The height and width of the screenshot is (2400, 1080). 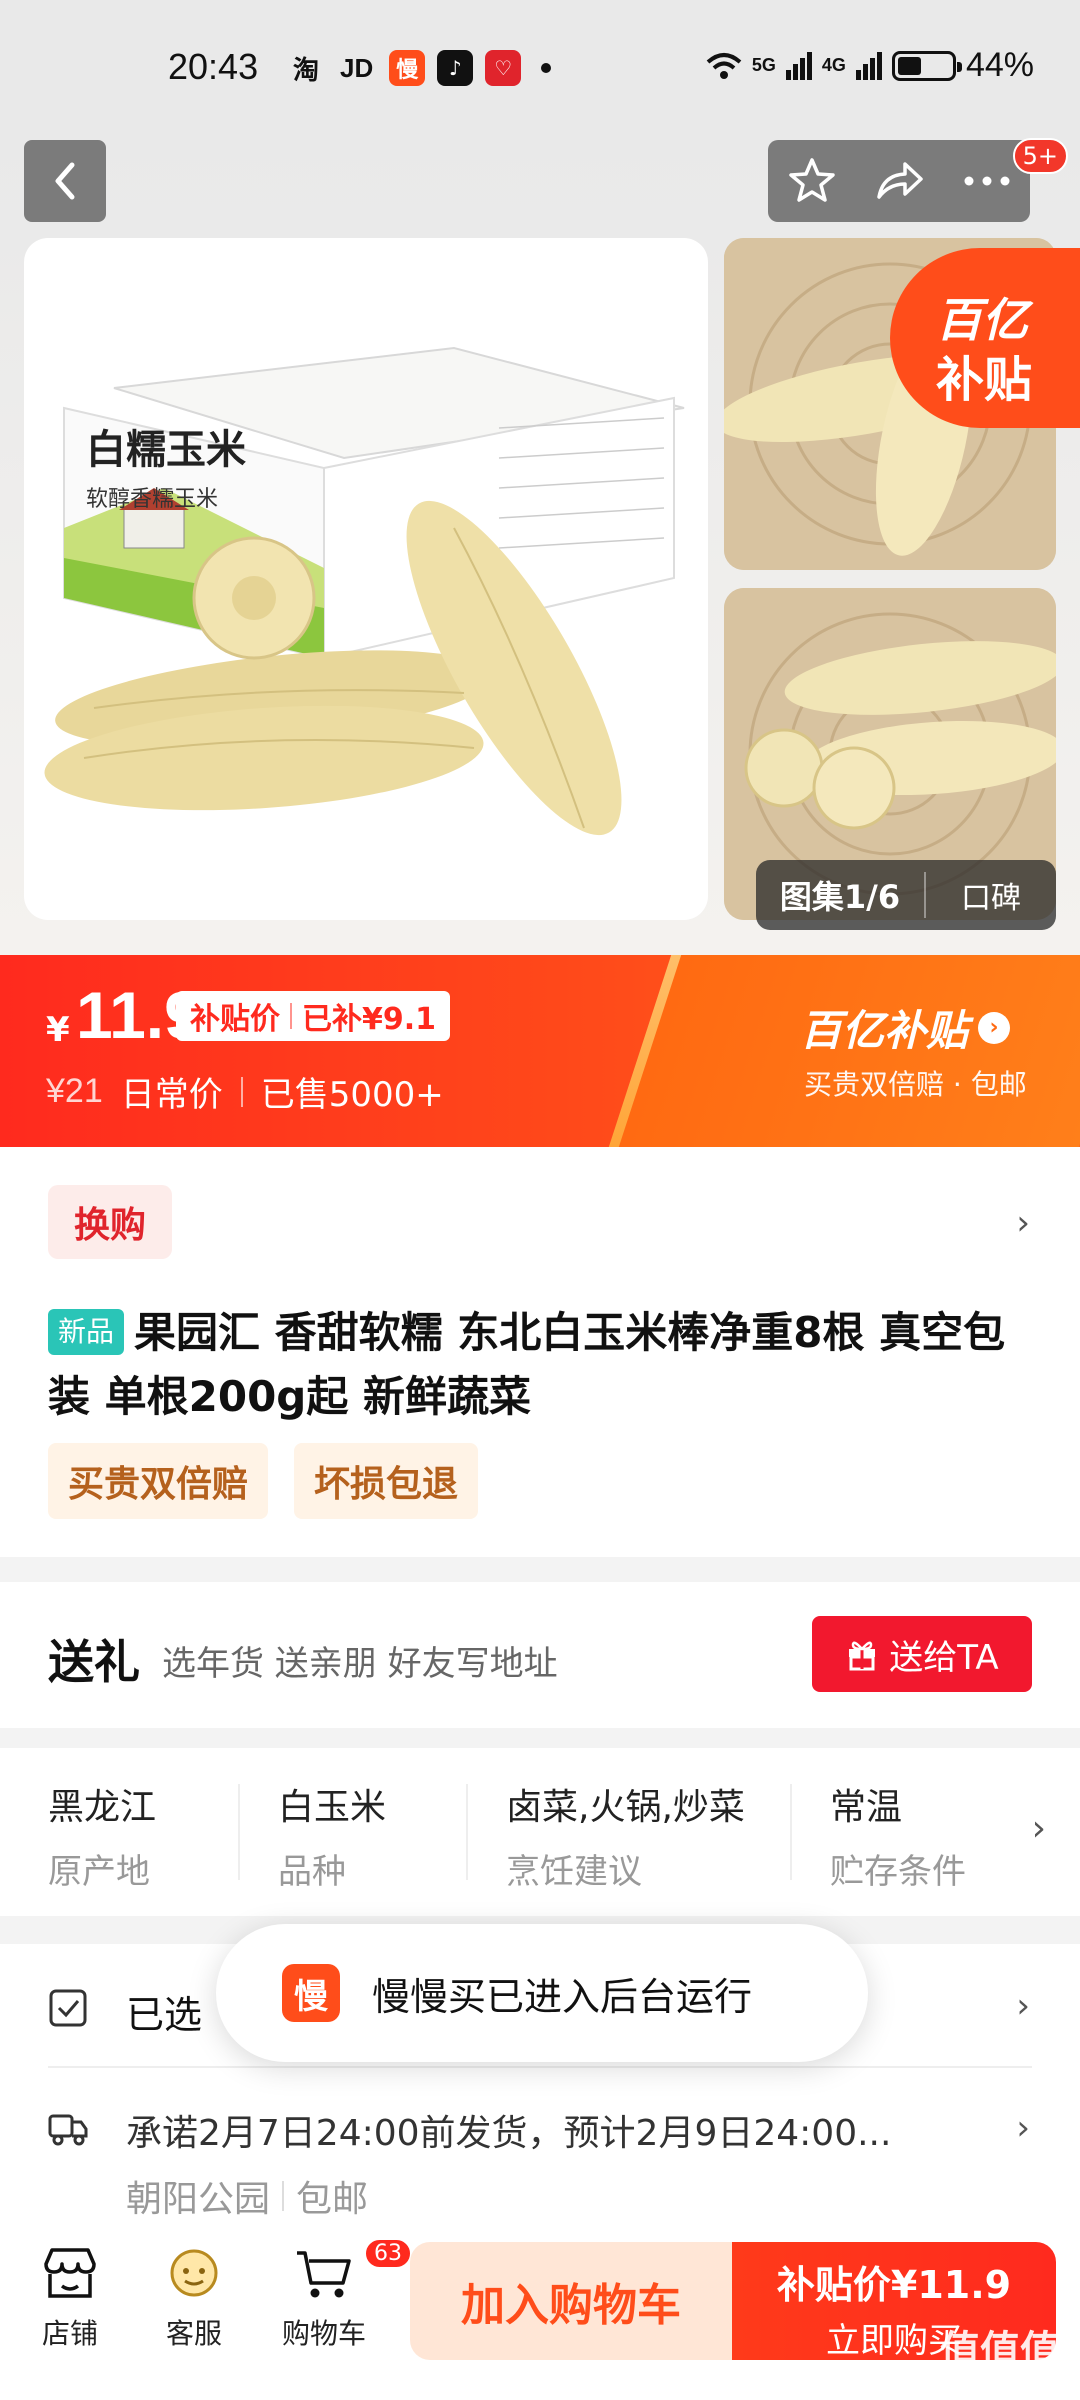 What do you see at coordinates (332, 1807) in the screenshot?
I see `attribute-value: 白玉米` at bounding box center [332, 1807].